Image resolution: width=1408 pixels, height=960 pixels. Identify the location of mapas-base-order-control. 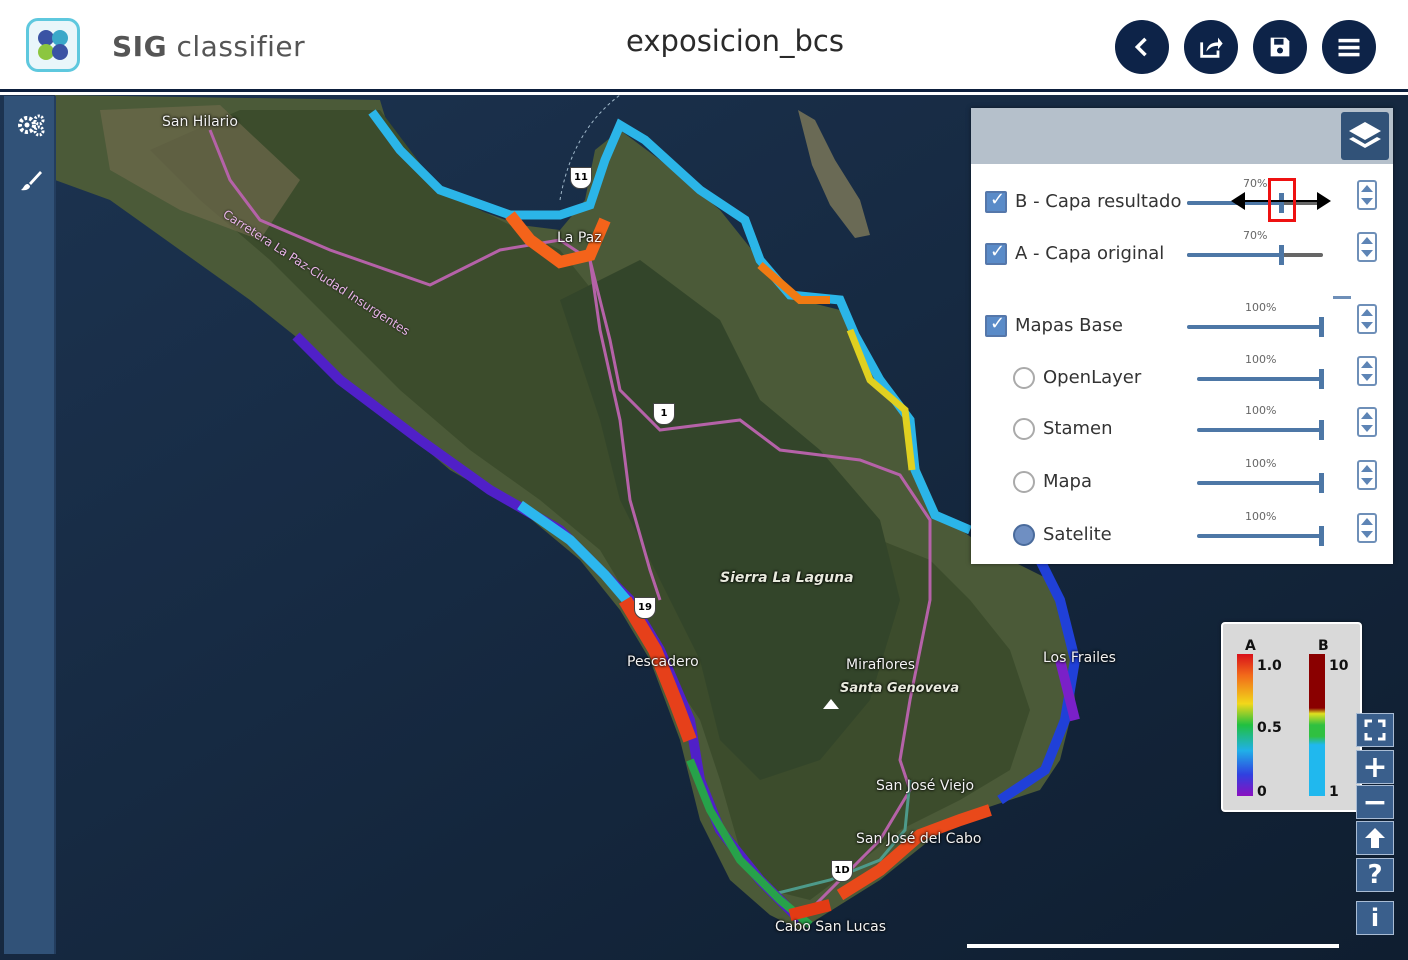
(1367, 319).